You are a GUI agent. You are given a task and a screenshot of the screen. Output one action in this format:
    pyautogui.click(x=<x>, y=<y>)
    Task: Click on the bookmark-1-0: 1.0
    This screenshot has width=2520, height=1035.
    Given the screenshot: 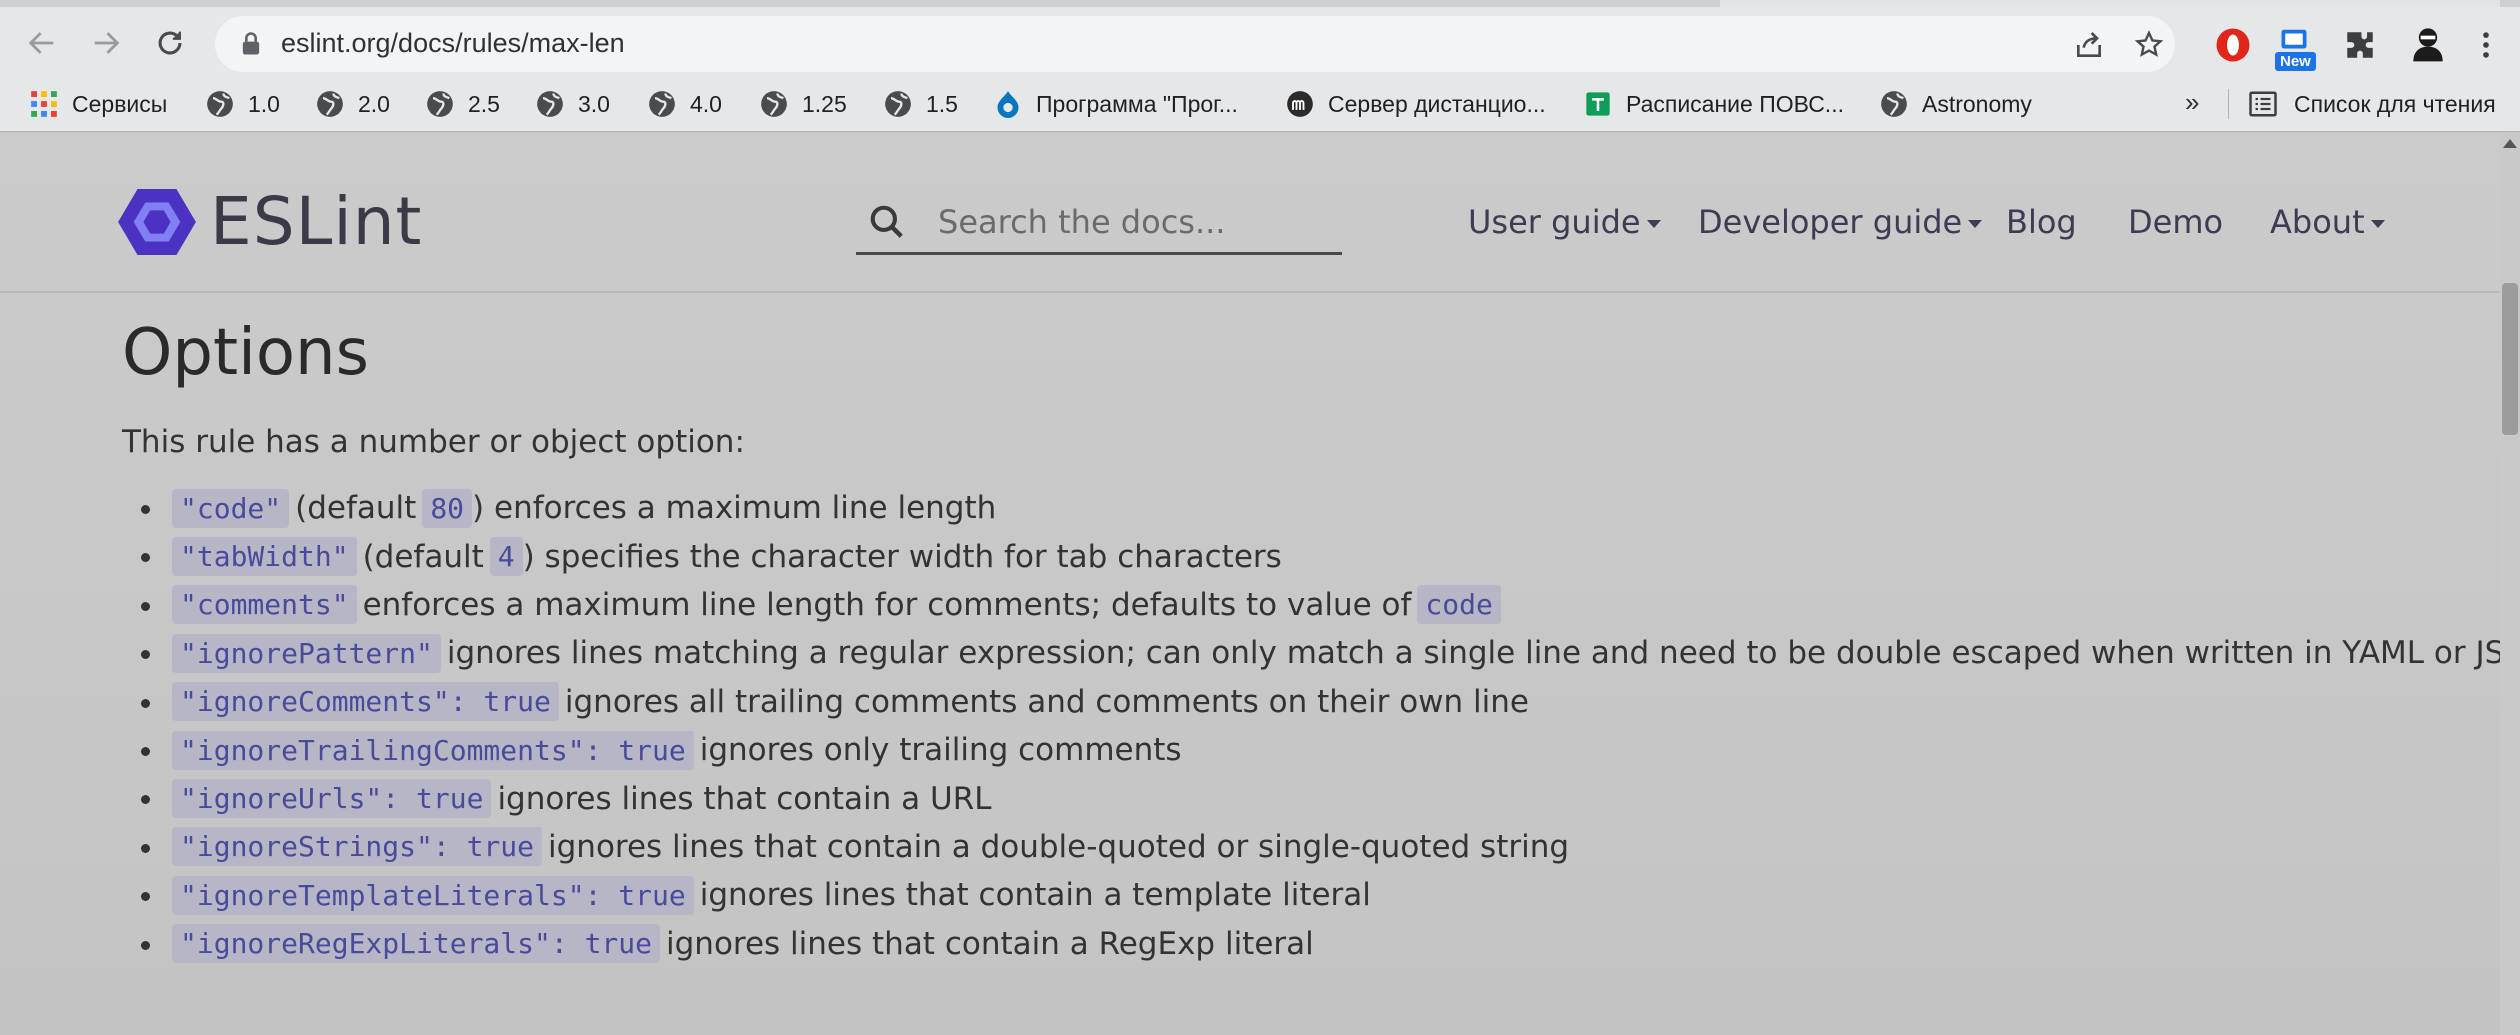 What is the action you would take?
    pyautogui.click(x=243, y=104)
    